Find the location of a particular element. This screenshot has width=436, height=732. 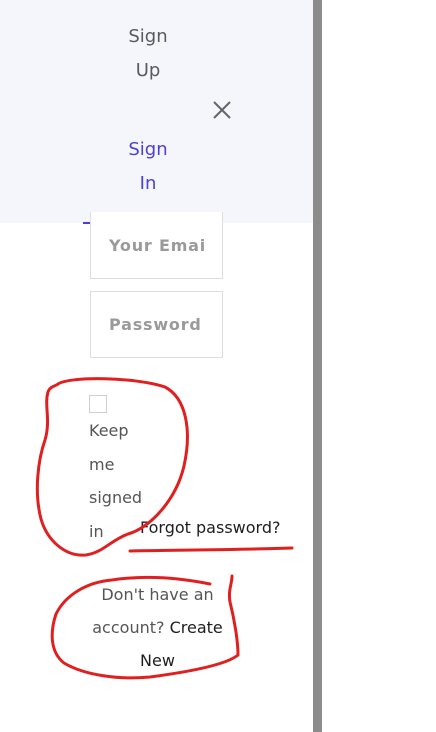

signup-prompt-line1: Don't have an is located at coordinates (157, 594).